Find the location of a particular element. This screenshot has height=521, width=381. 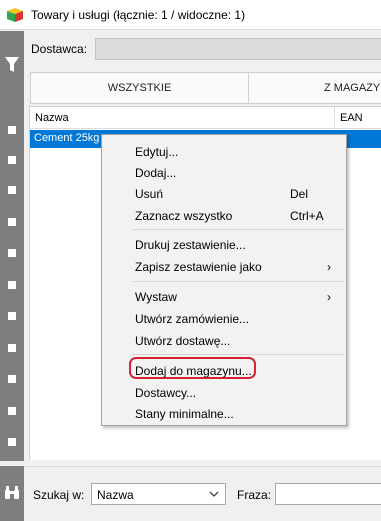

menu-item-shortcut: Ctrl+A is located at coordinates (307, 216).